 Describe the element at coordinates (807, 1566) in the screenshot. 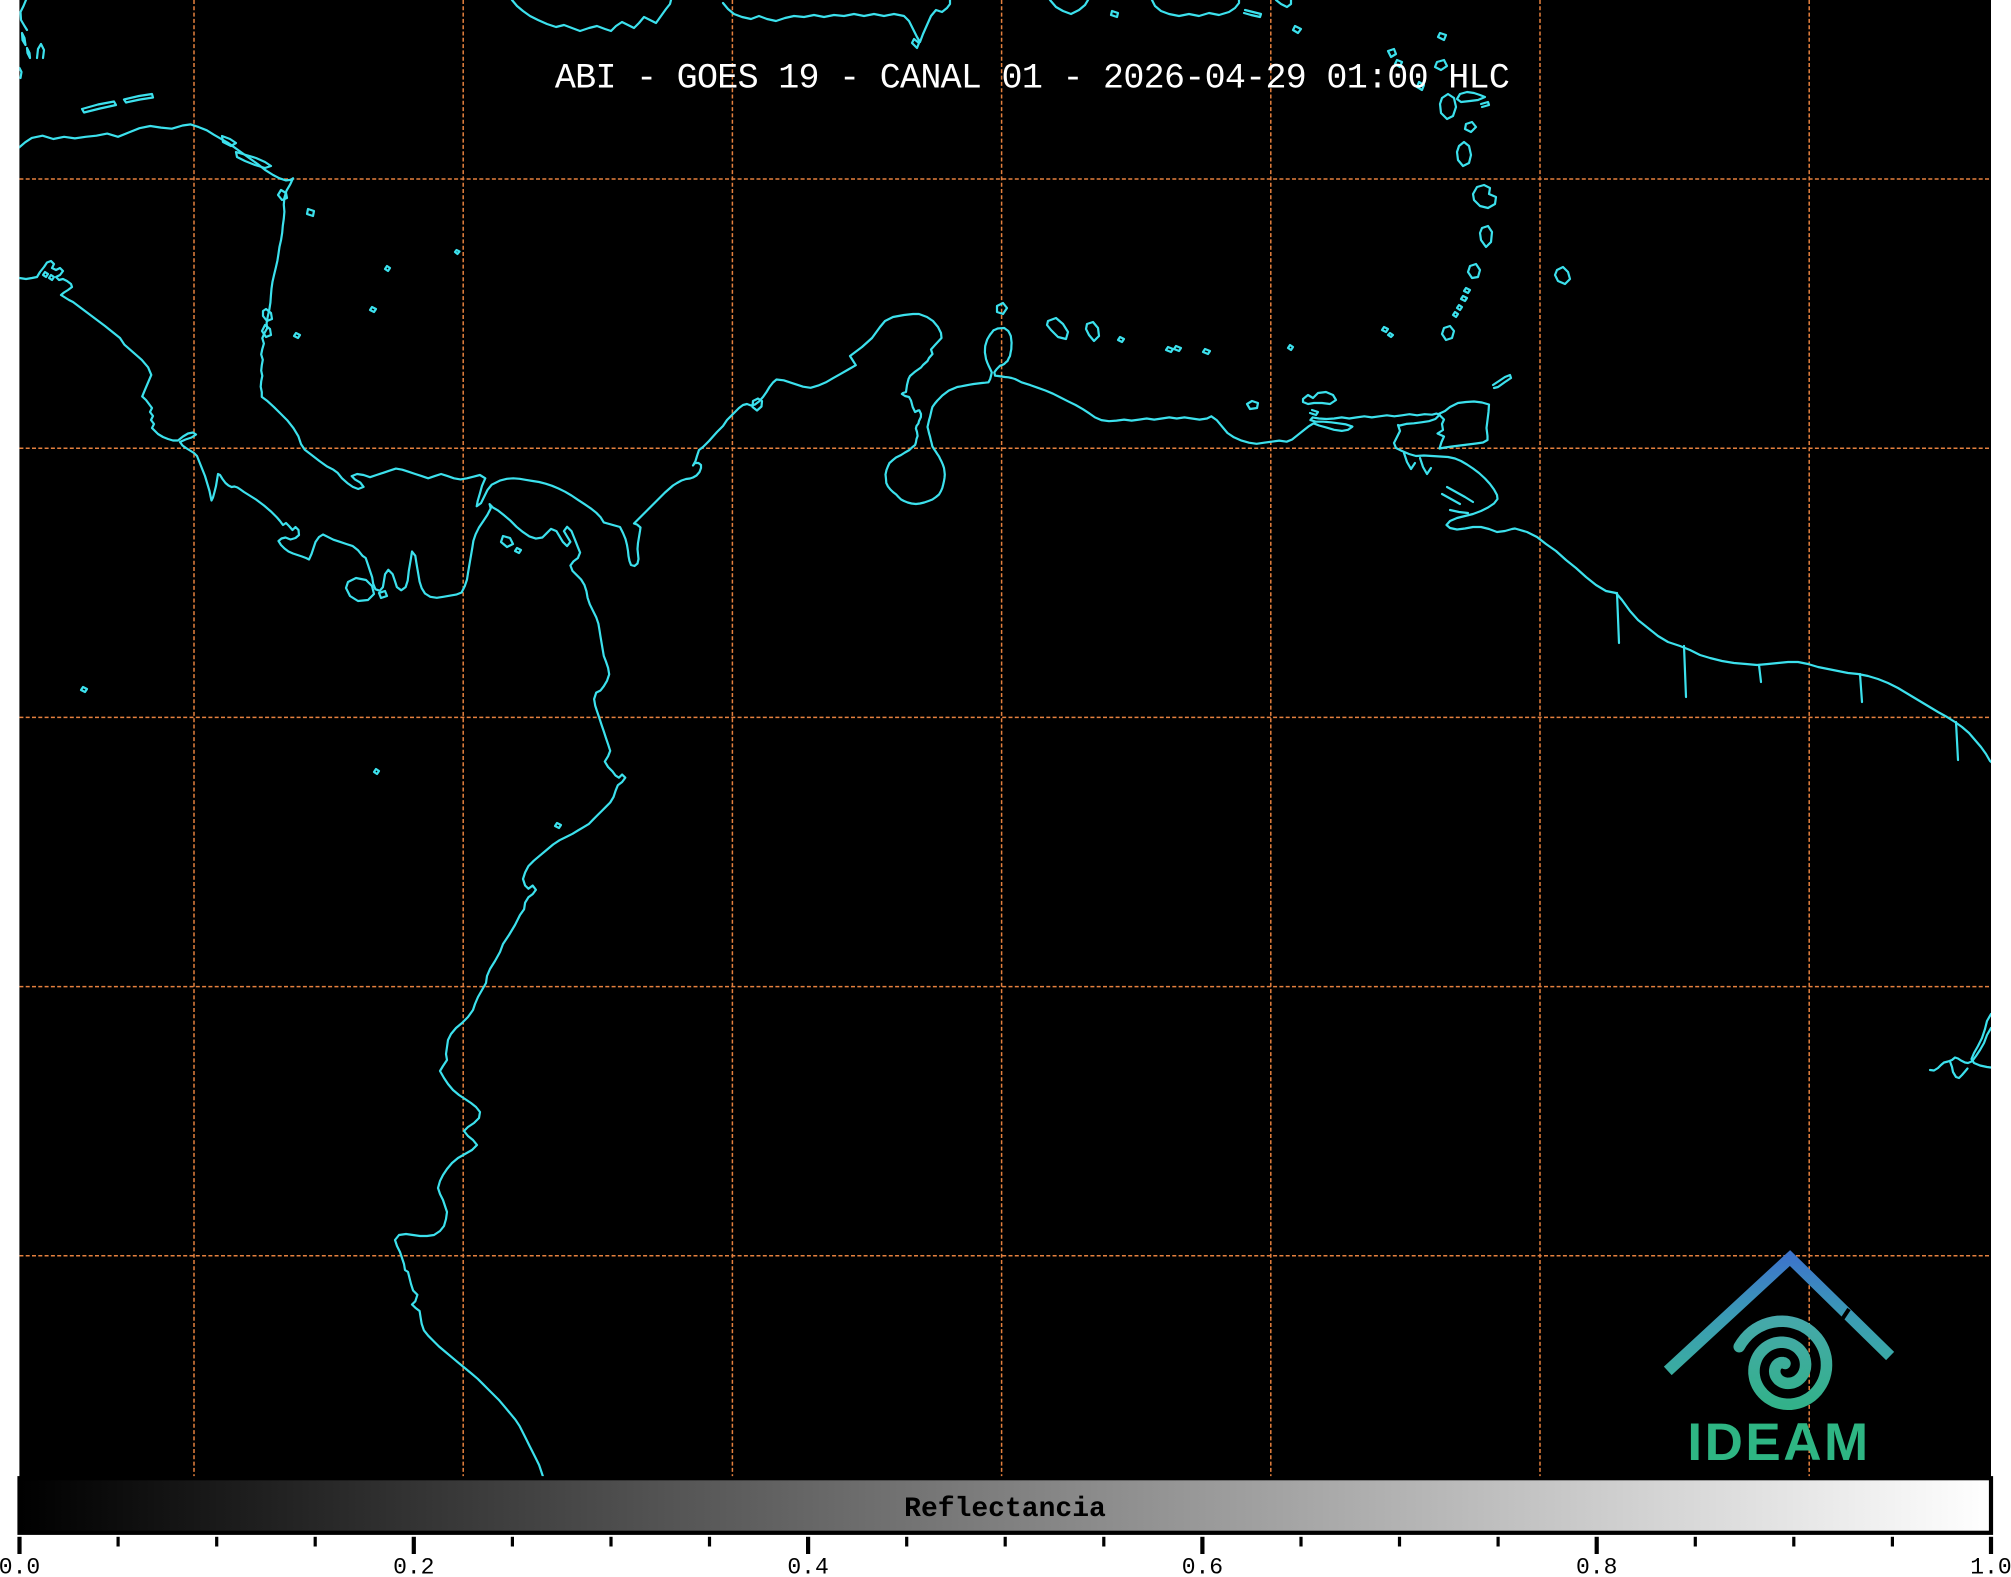

I see `svg-text: 0.4` at that location.